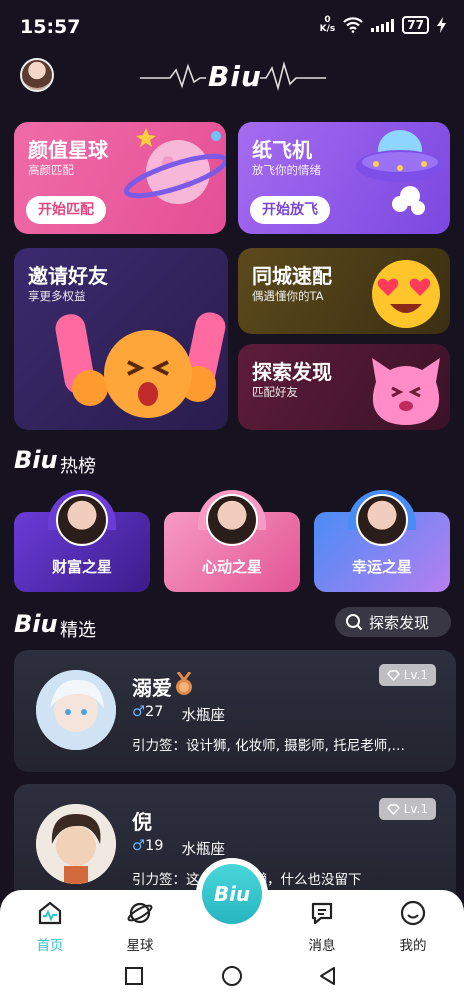 This screenshot has height=1000, width=464. I want to click on hot-card-label: 财富之星, so click(81, 567).